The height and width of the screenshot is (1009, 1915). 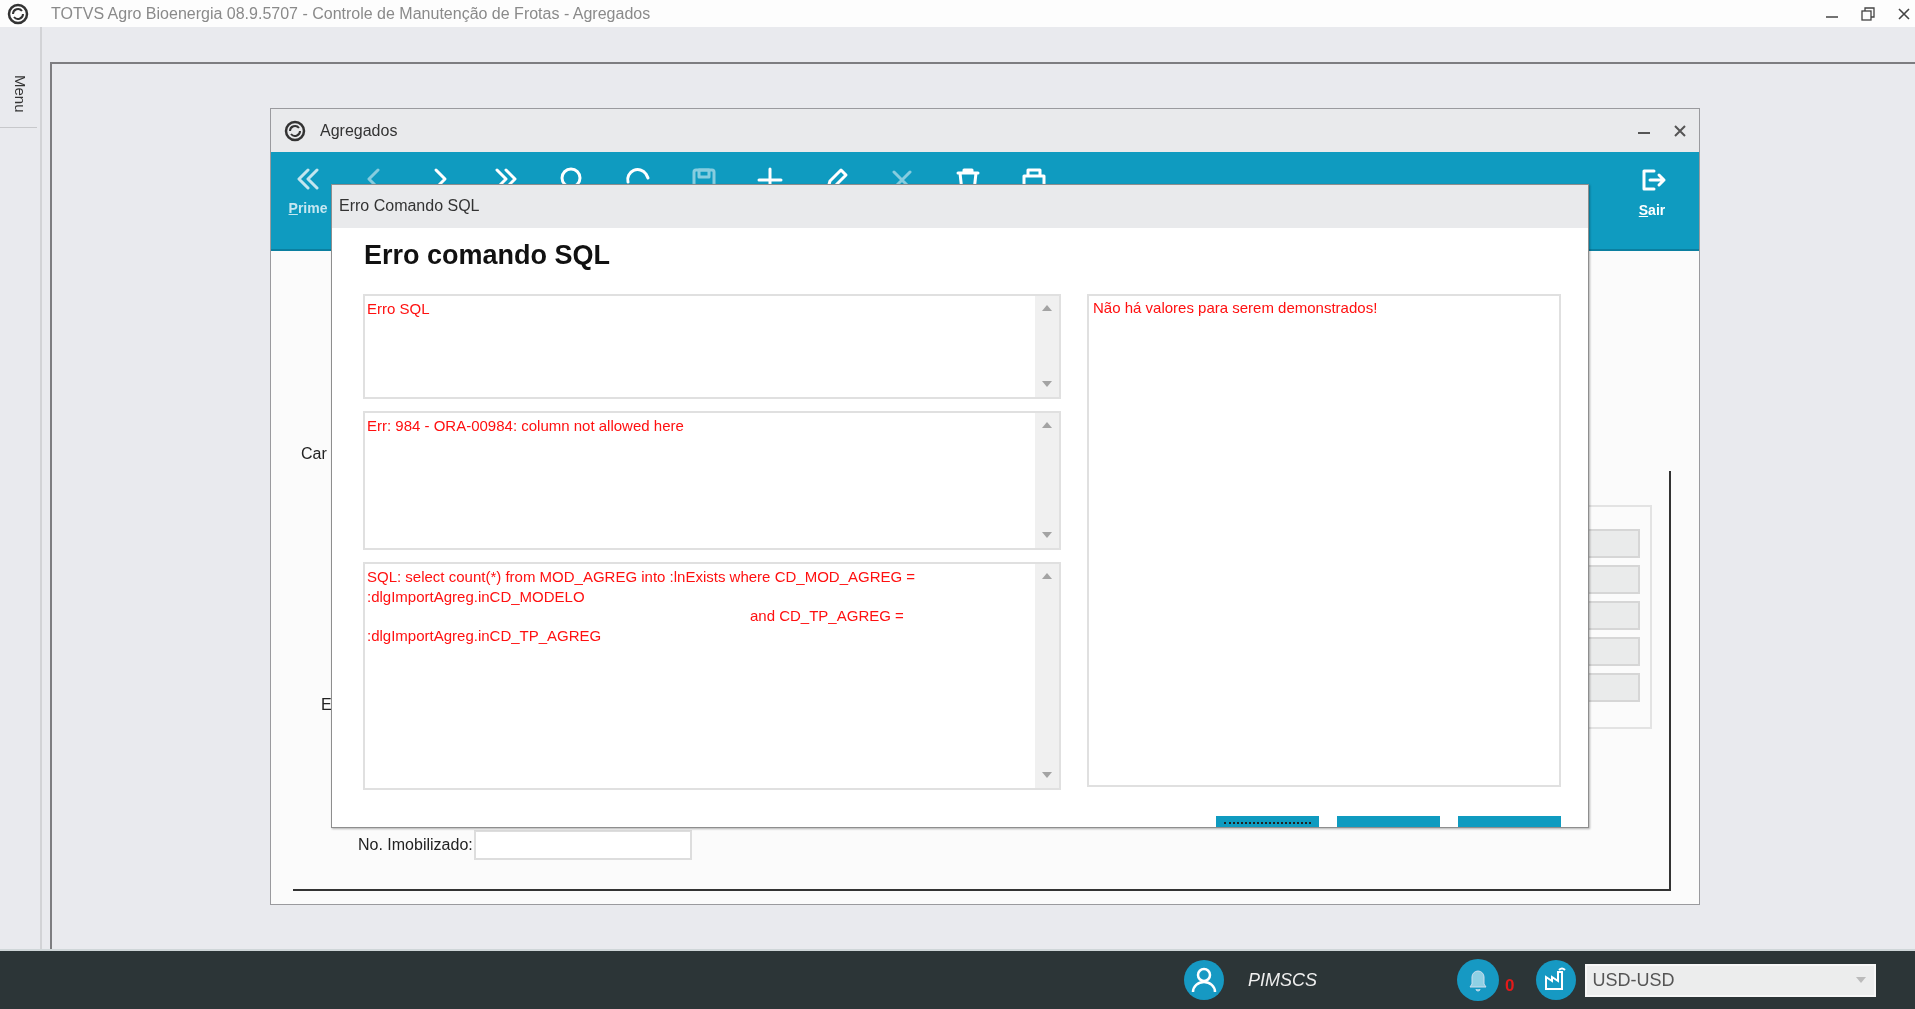 What do you see at coordinates (18, 96) in the screenshot?
I see `menu-tab: Menu` at bounding box center [18, 96].